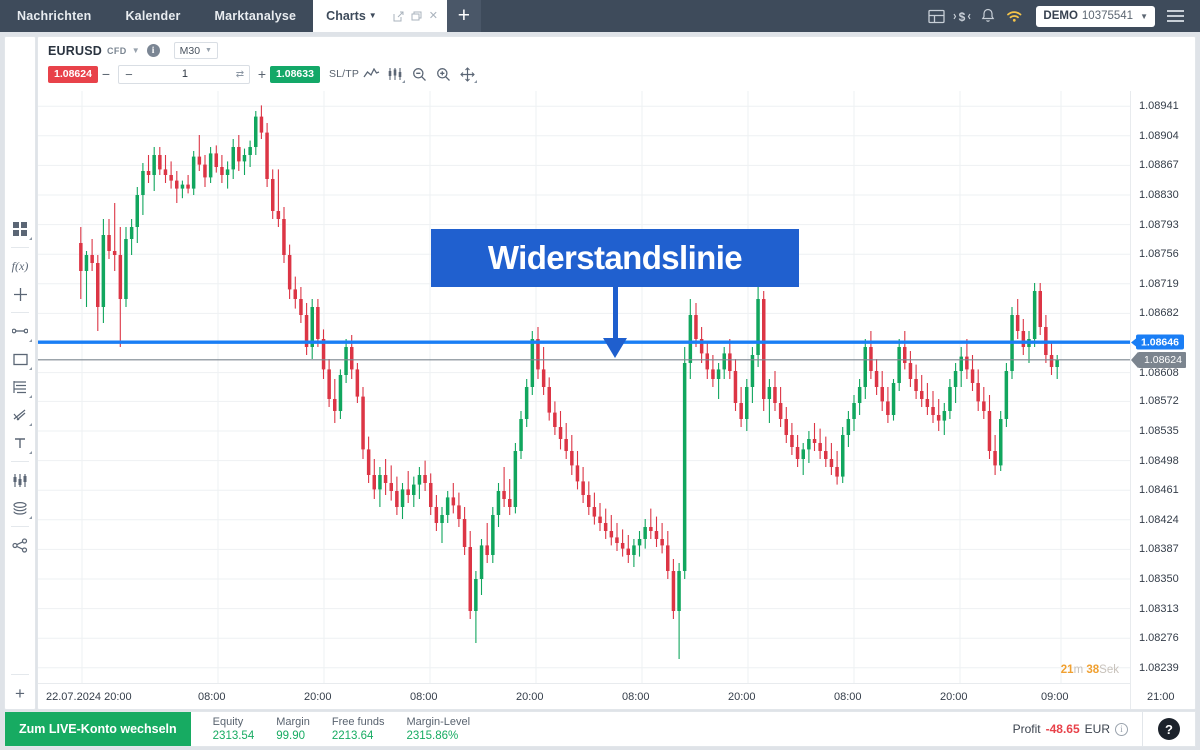  What do you see at coordinates (615, 258) in the screenshot?
I see `annotation-callout: Widerstandslinie` at bounding box center [615, 258].